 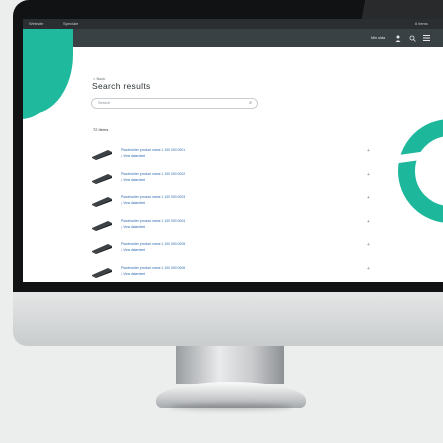 I want to click on result-title: Placeholder product name 1 100 000 0002, so click(x=153, y=174).